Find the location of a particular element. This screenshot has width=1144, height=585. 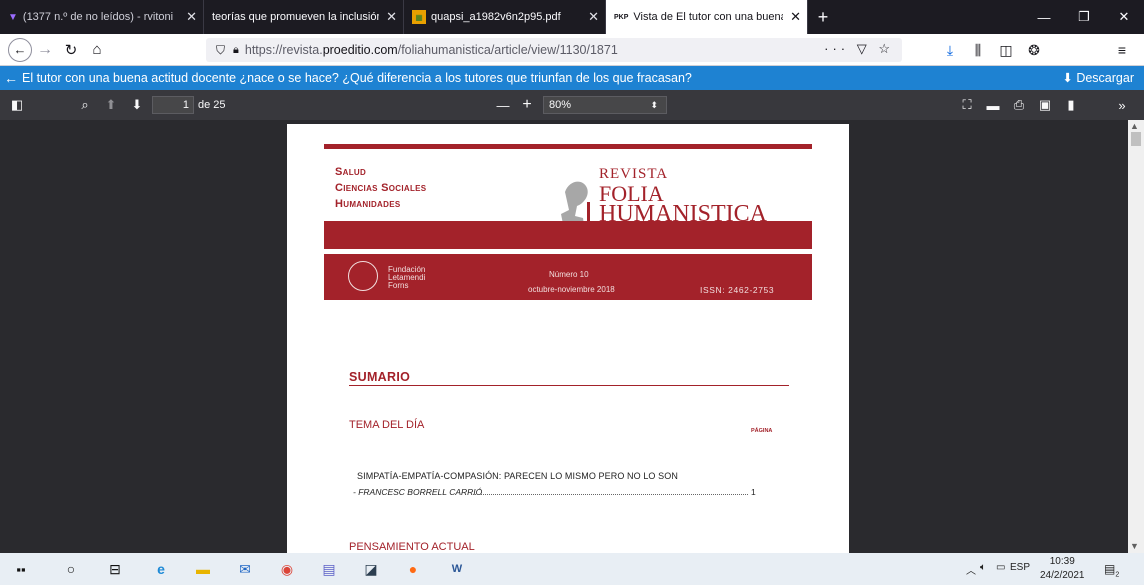

journal-subjects: Salud Ciencias Sociales Humanidades is located at coordinates (380, 188).